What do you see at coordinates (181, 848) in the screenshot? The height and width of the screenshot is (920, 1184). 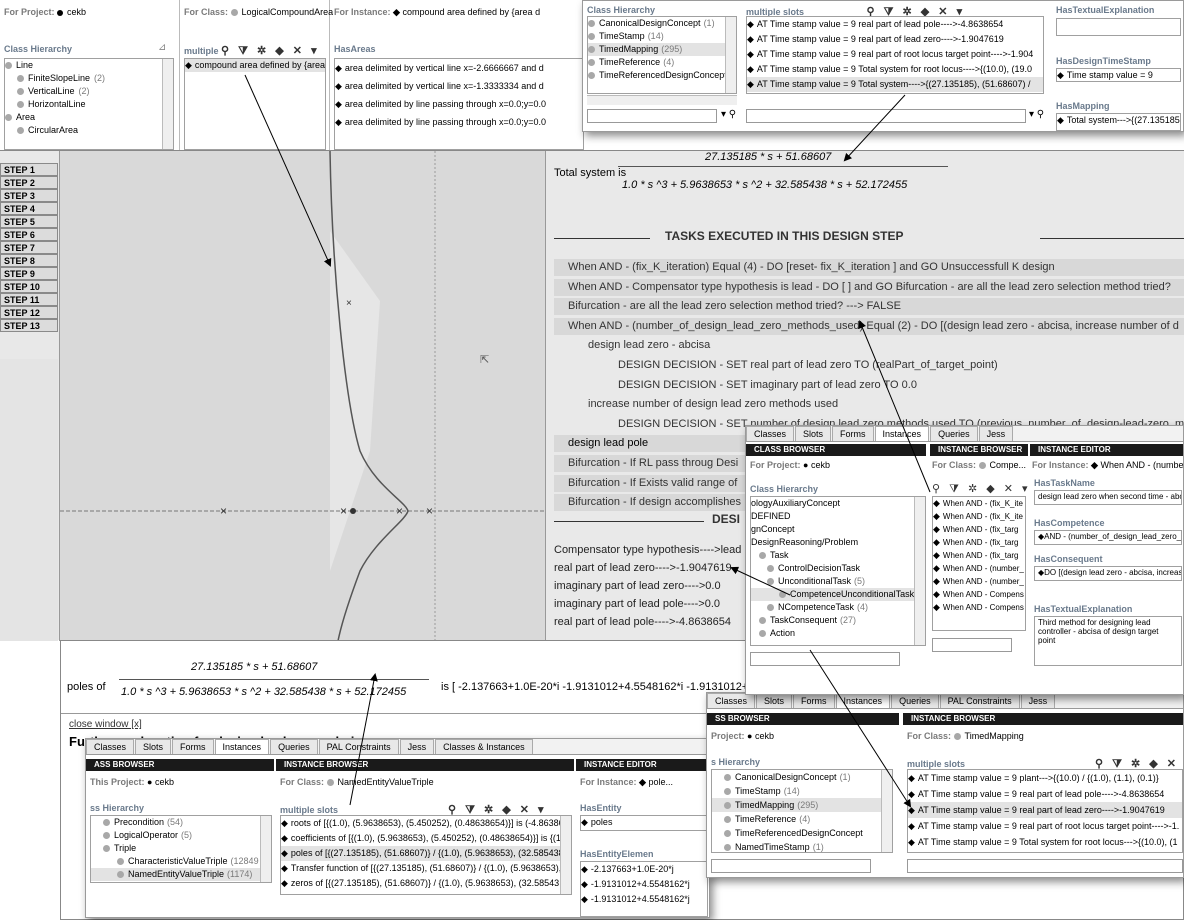 I see `class-item: Triple` at bounding box center [181, 848].